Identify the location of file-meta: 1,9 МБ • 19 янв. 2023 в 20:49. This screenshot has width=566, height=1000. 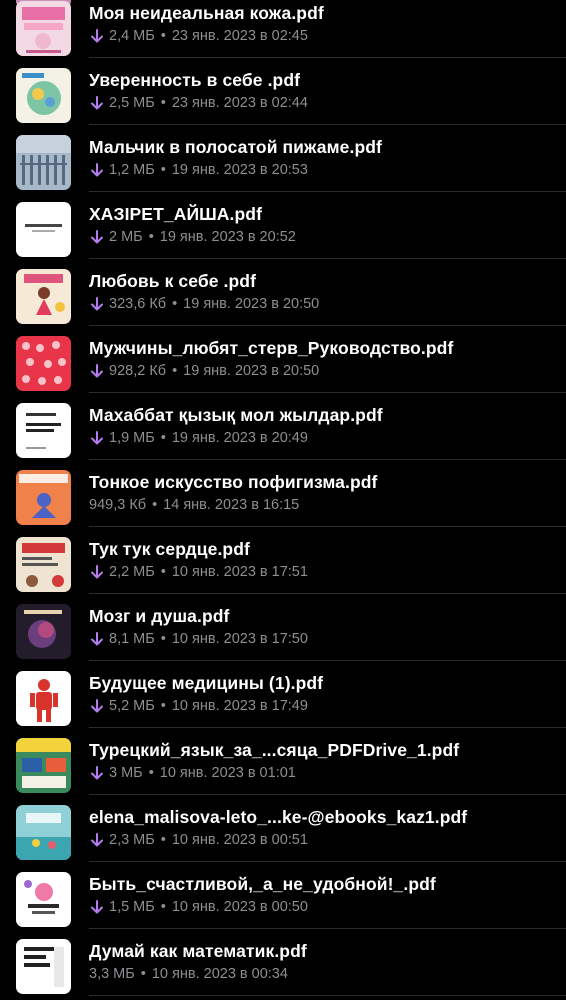
(198, 438).